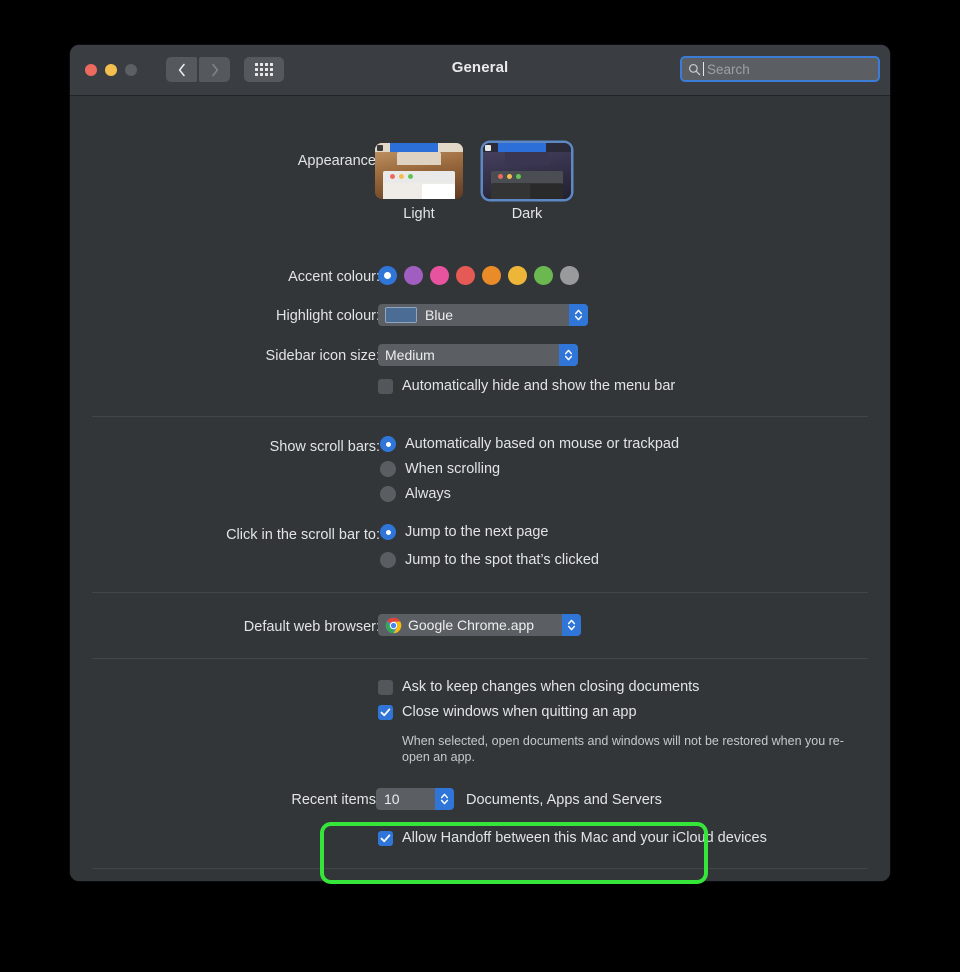  Describe the element at coordinates (439, 275) in the screenshot. I see `accent-swatch-pink` at that location.